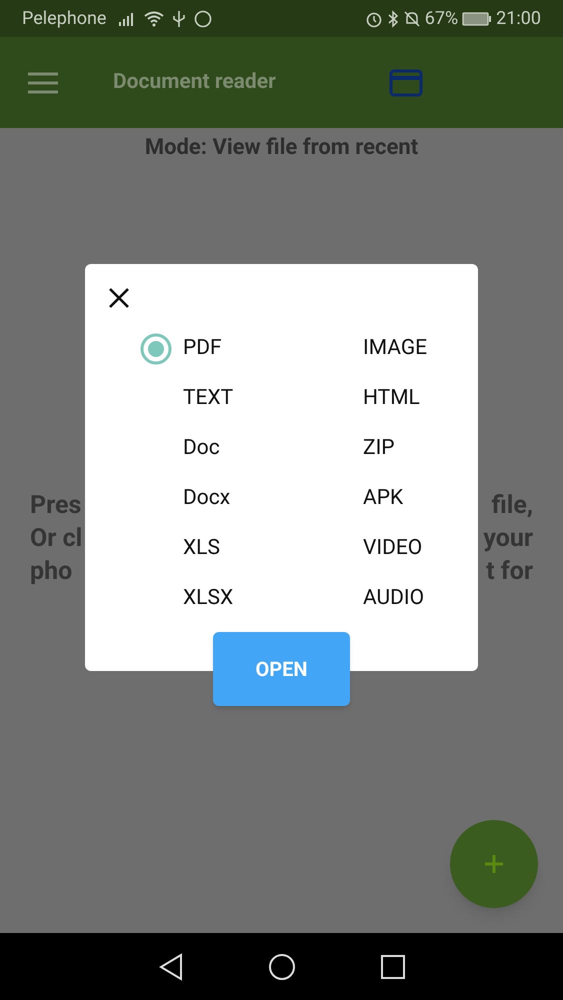  What do you see at coordinates (395, 449) in the screenshot?
I see `file-type-option: ZIP` at bounding box center [395, 449].